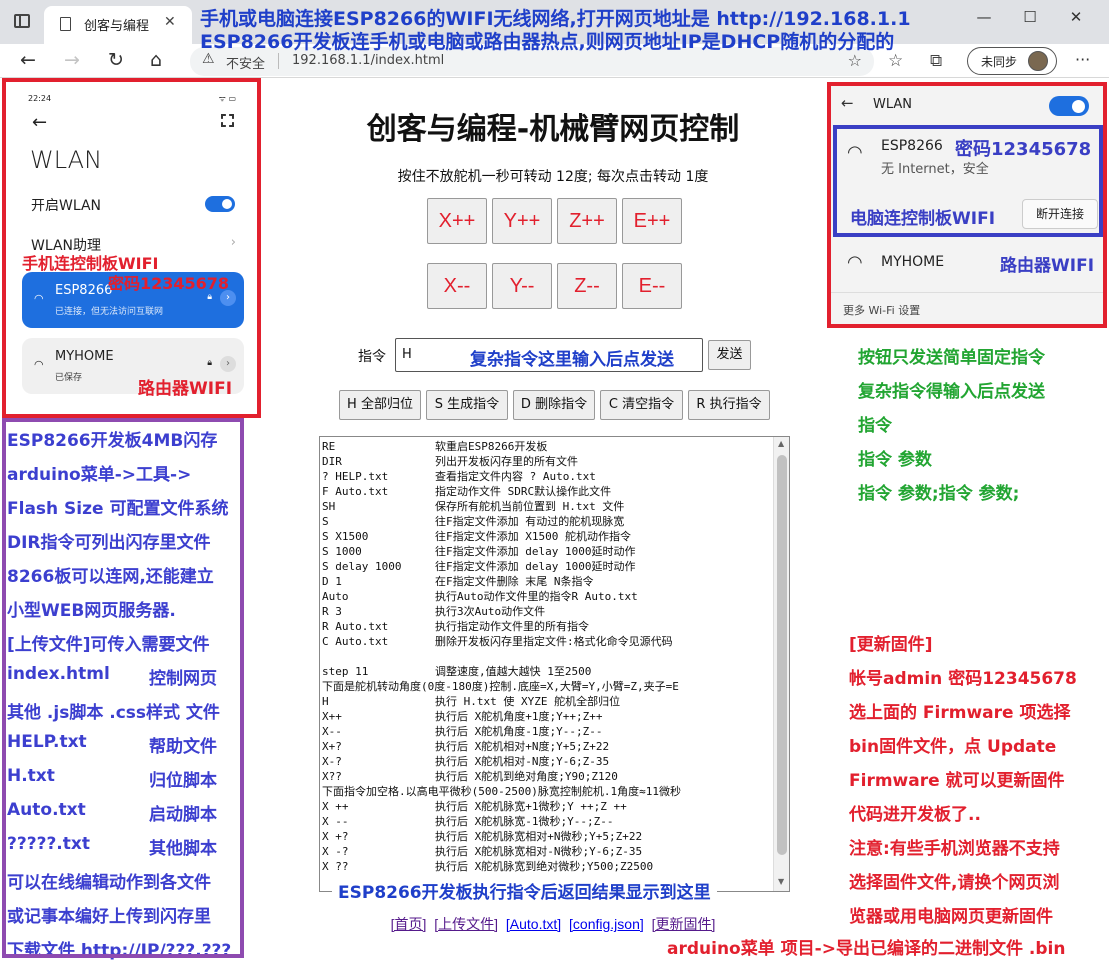  What do you see at coordinates (554, 405) in the screenshot?
I see `delete-command-button: D 删除指令` at bounding box center [554, 405].